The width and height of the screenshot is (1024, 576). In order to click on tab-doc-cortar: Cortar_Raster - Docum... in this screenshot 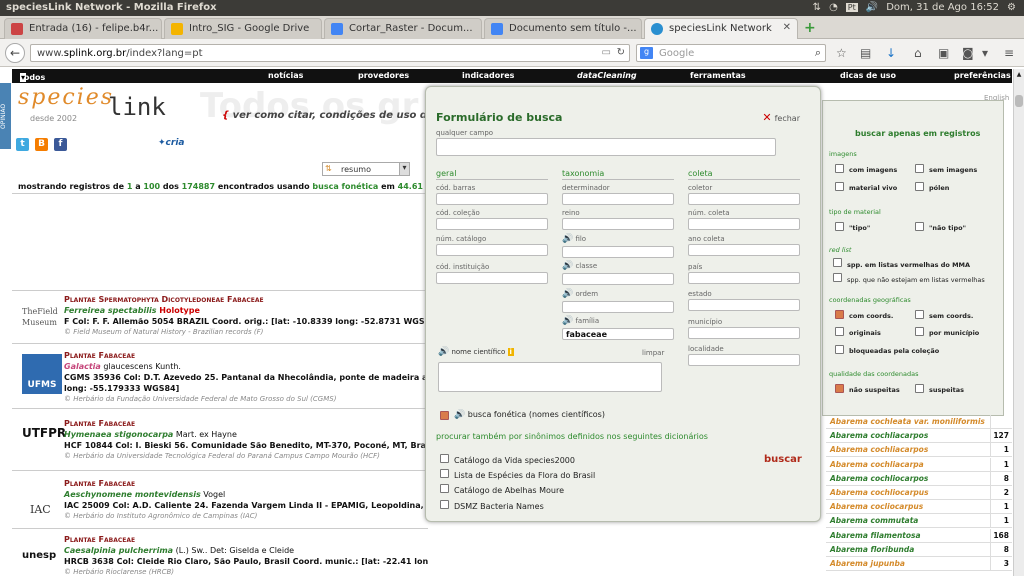, I will do `click(403, 28)`.